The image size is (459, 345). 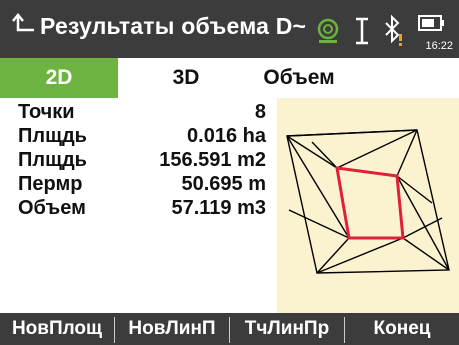 What do you see at coordinates (136, 134) in the screenshot?
I see `result-row-area-ha: Плщдь 0.016 ha` at bounding box center [136, 134].